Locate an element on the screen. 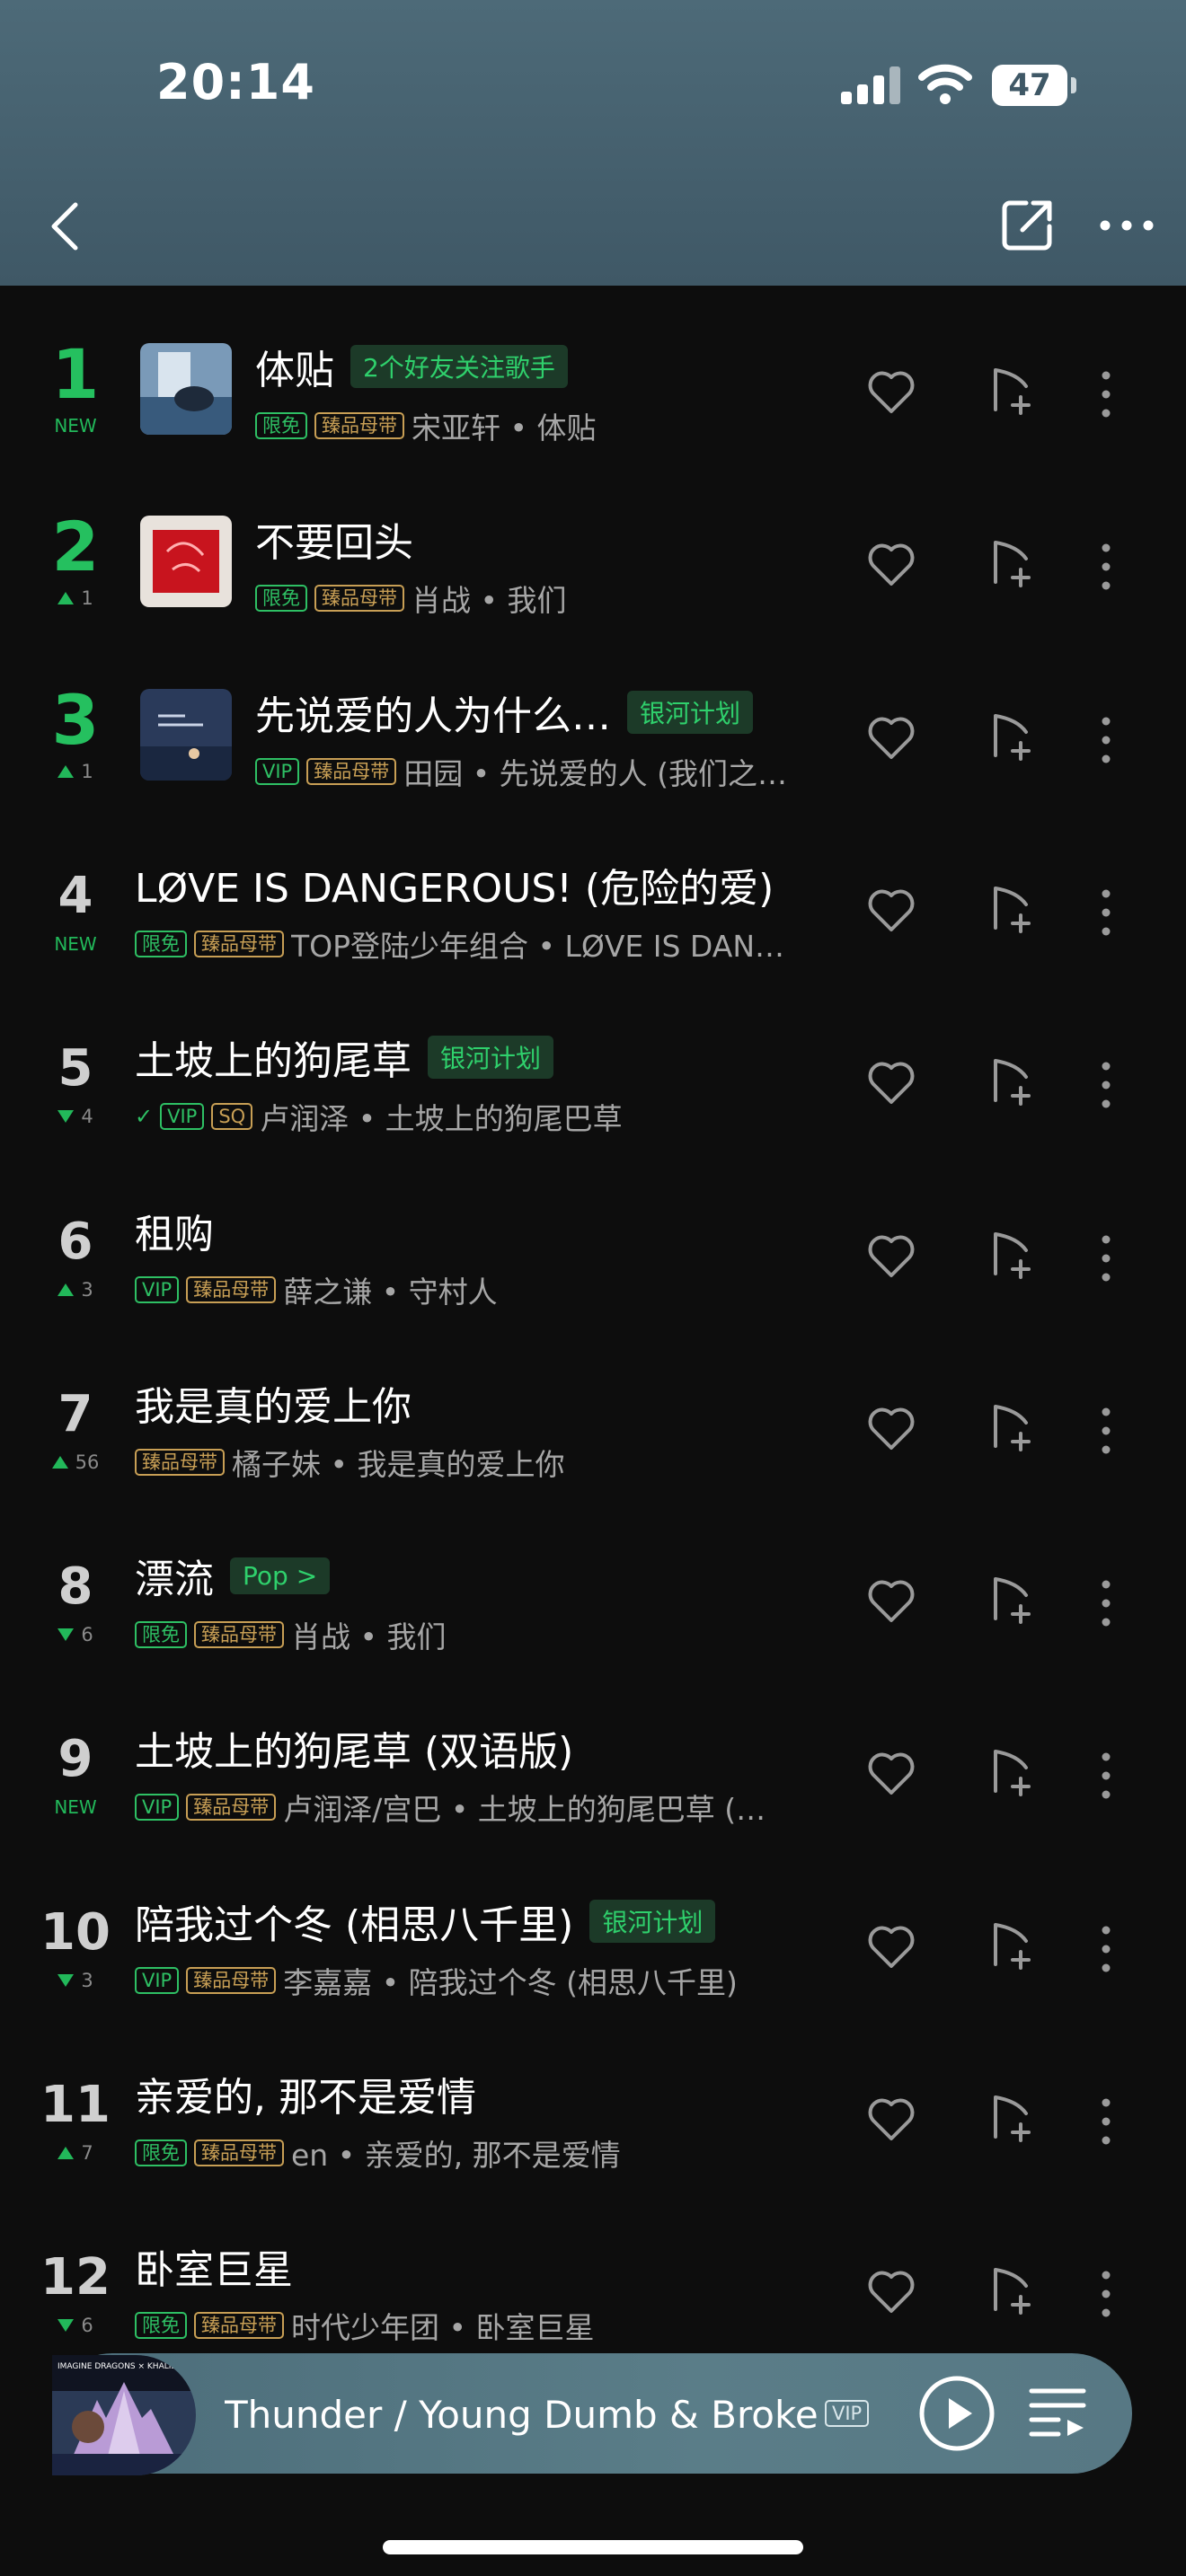  artist-album: 橘子妹 • 我是真的爱上你 is located at coordinates (398, 1462).